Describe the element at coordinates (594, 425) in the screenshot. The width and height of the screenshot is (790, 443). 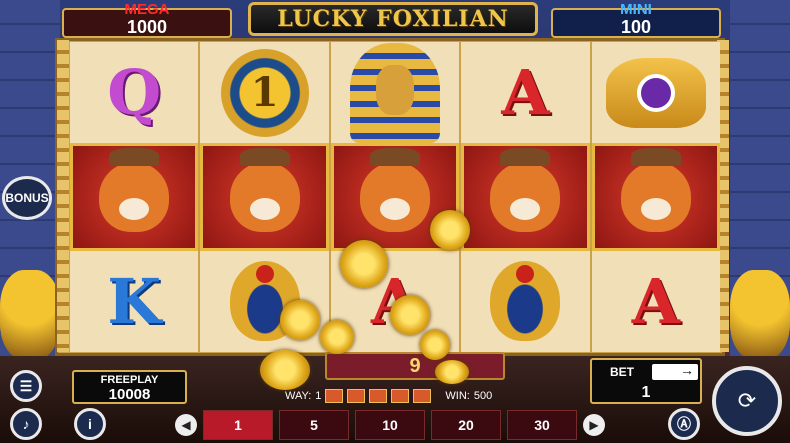
I see `chevron-right-icon: ▶` at that location.